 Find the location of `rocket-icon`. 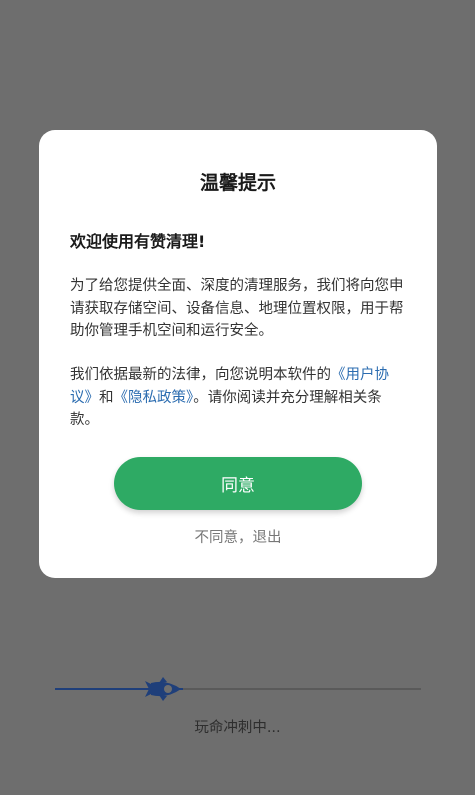

rocket-icon is located at coordinates (163, 689).